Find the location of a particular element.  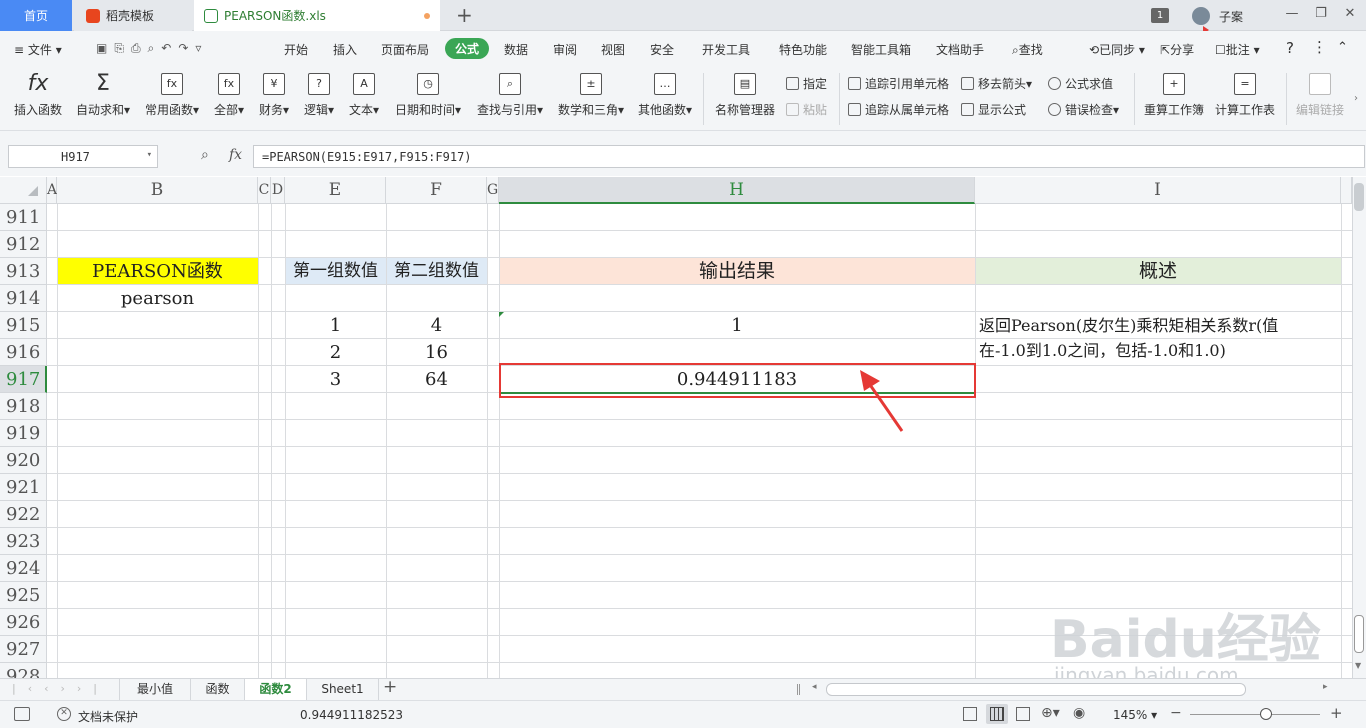

math-button: ± 数学和三角▾ is located at coordinates (591, 94).